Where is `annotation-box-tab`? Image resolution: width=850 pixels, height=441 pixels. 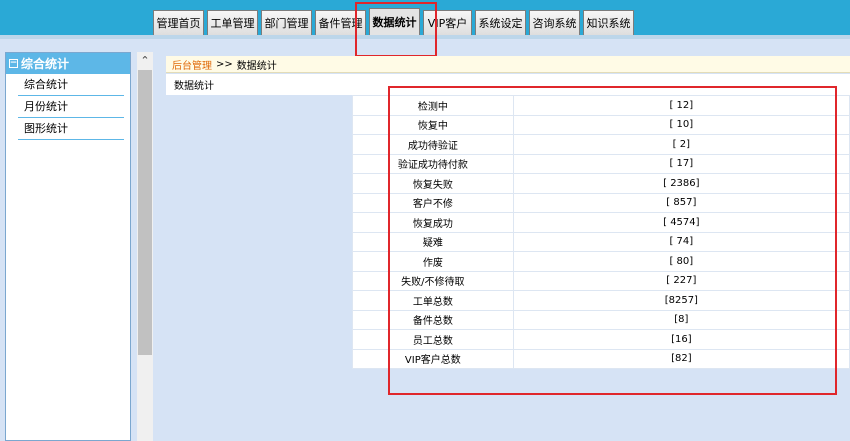 annotation-box-tab is located at coordinates (396, 29).